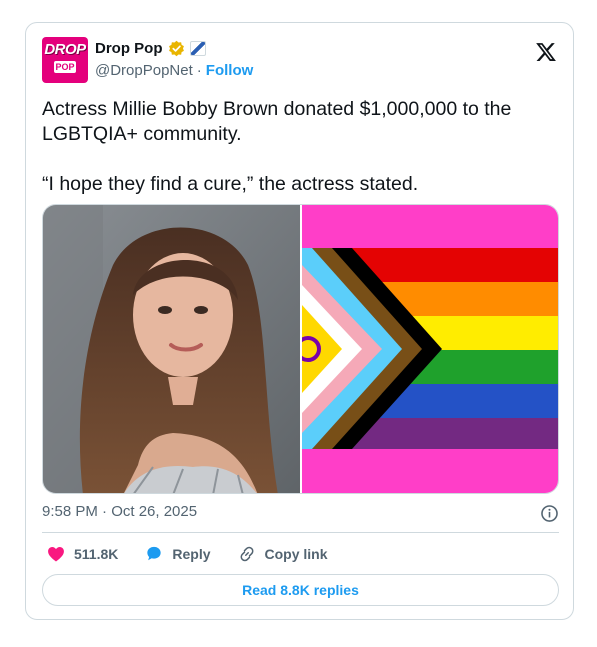  Describe the element at coordinates (129, 48) in the screenshot. I see `display-name: Drop Pop` at that location.